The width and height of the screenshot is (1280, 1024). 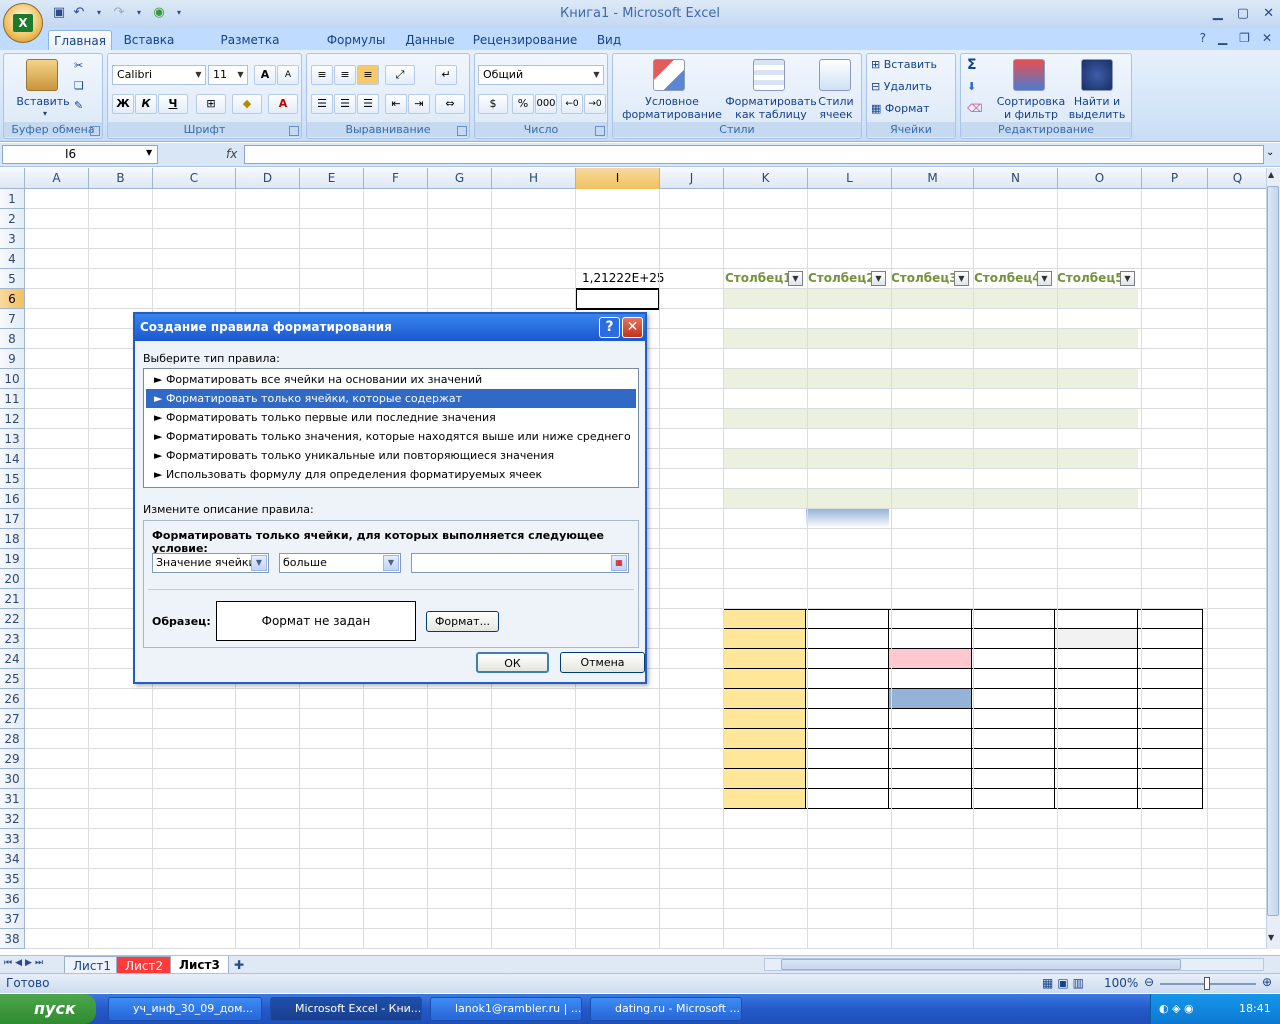 I want to click on cell-styles-label-2: ячеек, so click(x=836, y=114).